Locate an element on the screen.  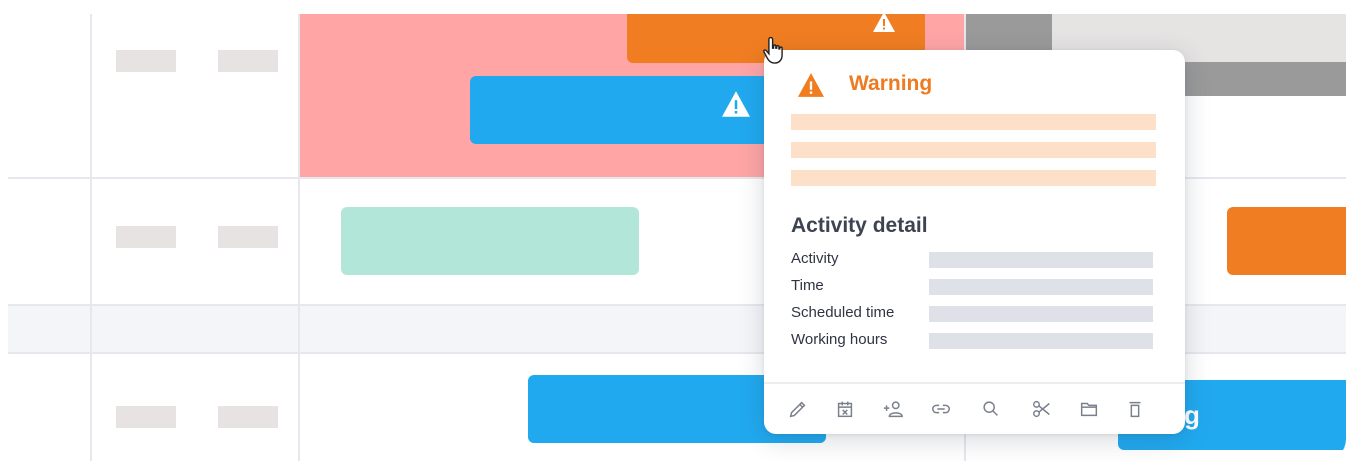
detail-label-working-hours: Working hours is located at coordinates (839, 339).